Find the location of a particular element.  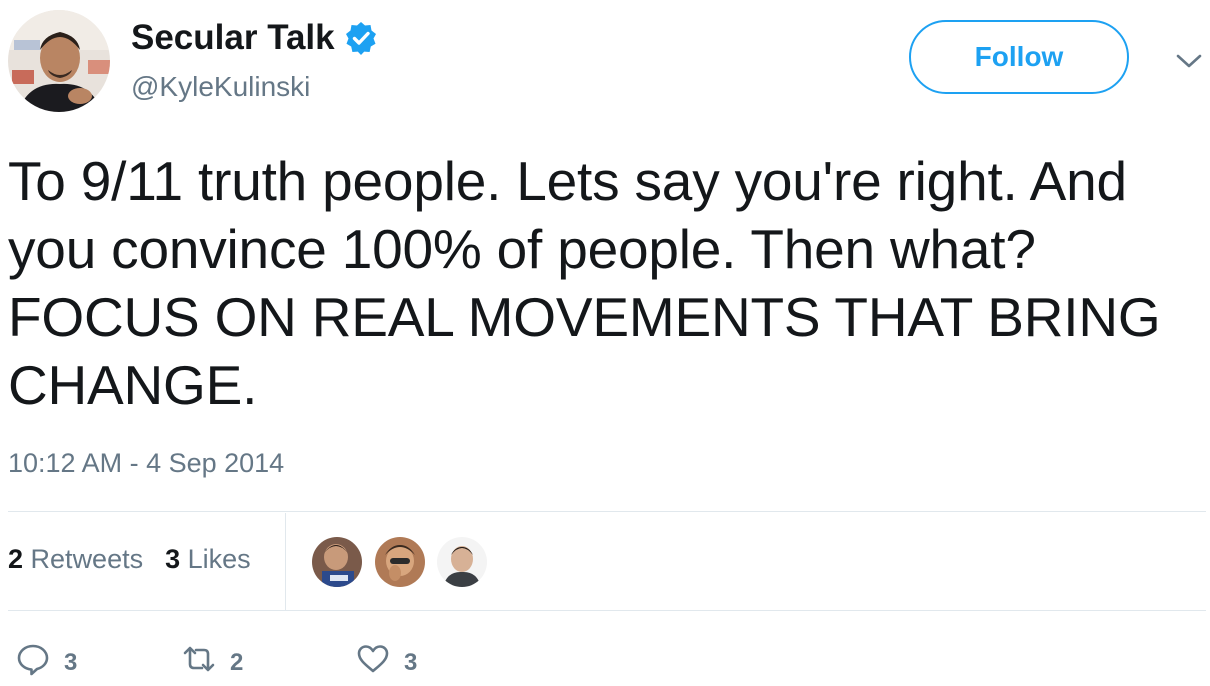

retweet-action: 2 is located at coordinates (212, 662).